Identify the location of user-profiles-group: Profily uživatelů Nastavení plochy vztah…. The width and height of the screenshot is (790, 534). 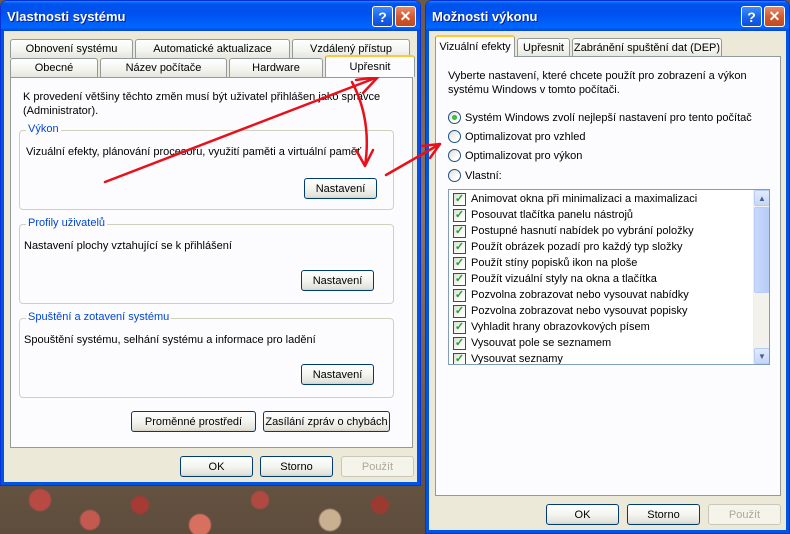
(206, 260).